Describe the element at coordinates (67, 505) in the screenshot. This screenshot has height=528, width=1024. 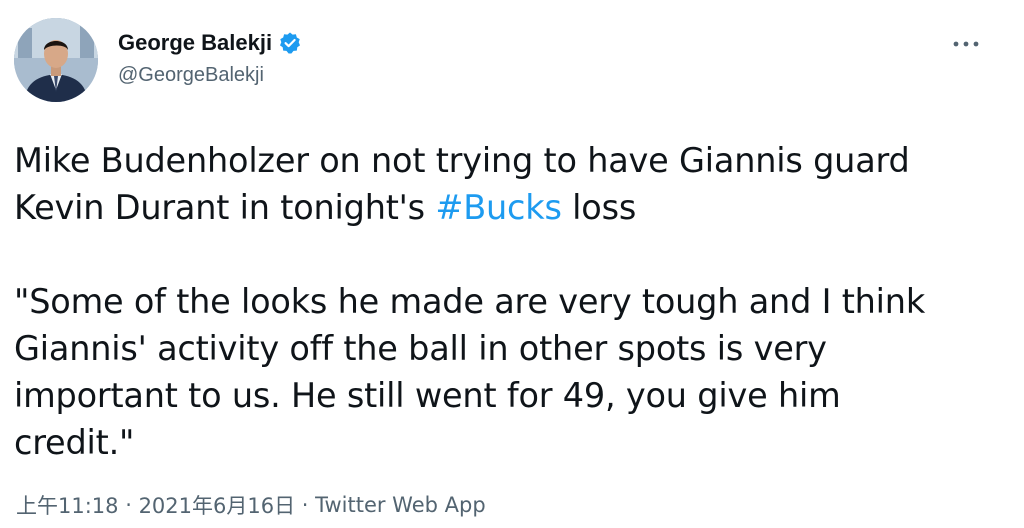
I see `tweet-time: 上午11:18` at that location.